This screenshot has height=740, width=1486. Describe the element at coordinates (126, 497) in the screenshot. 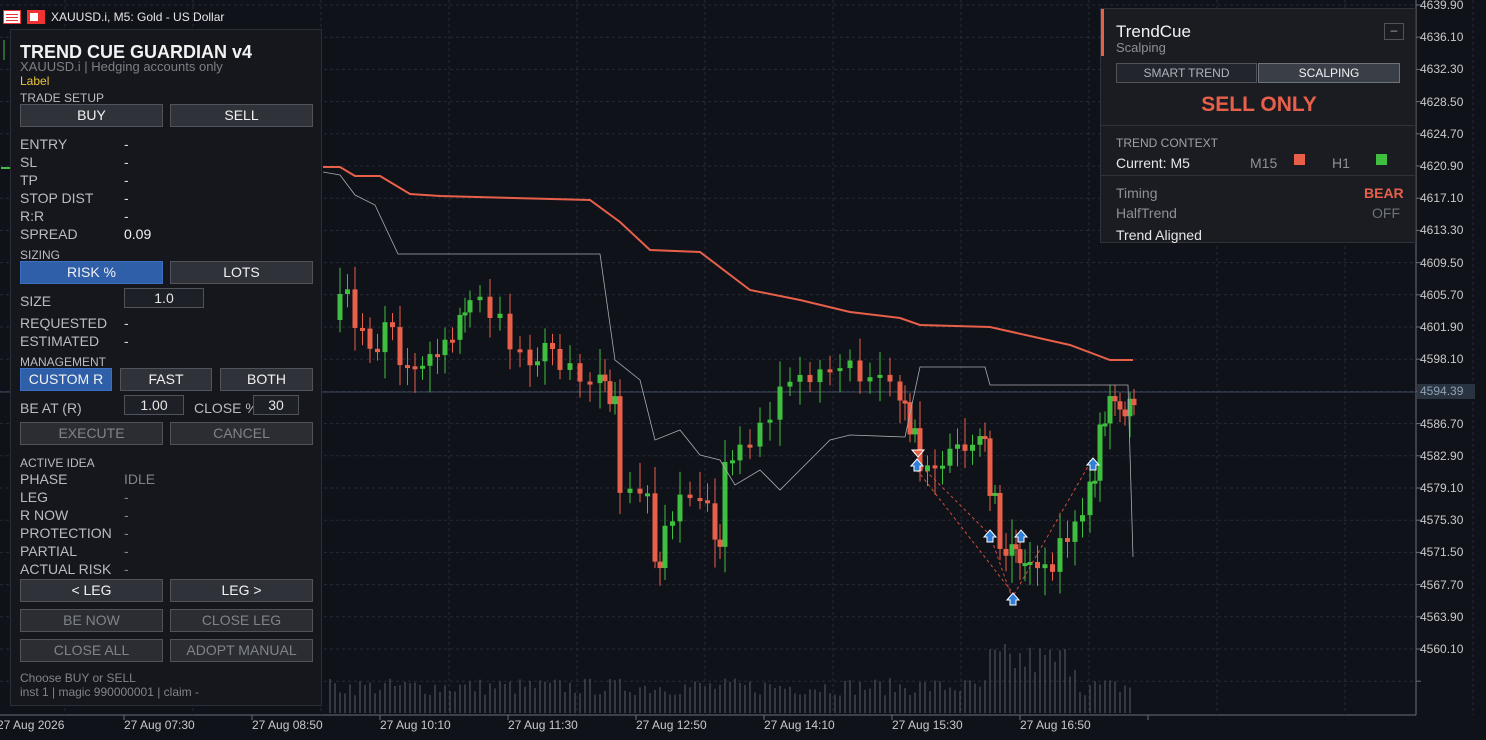

I see `leg-value: -` at that location.